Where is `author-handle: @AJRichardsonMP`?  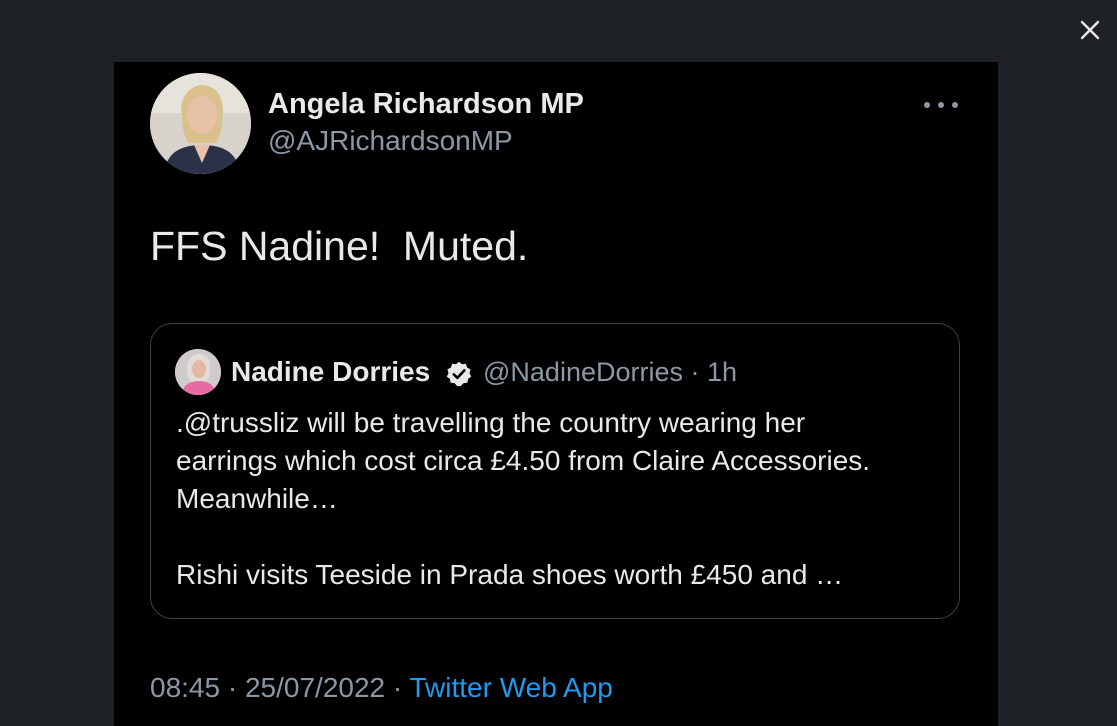
author-handle: @AJRichardsonMP is located at coordinates (390, 141).